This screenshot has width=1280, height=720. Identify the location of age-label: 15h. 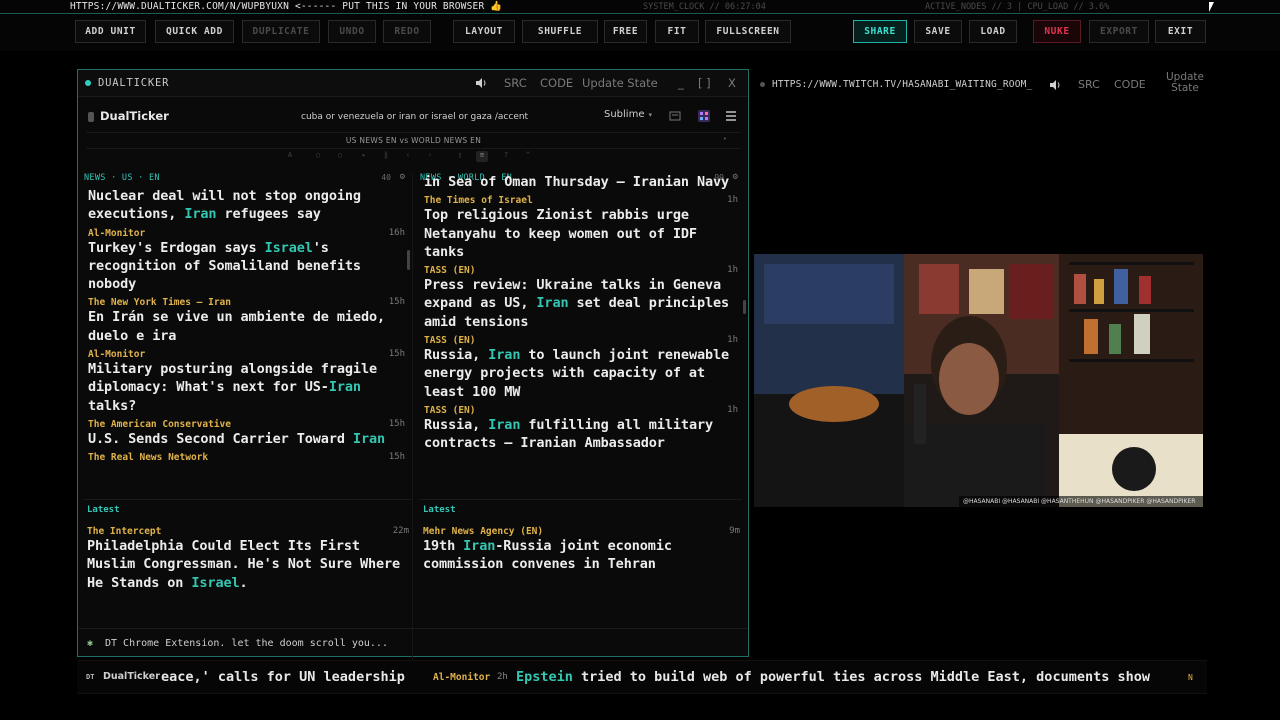
(396, 302).